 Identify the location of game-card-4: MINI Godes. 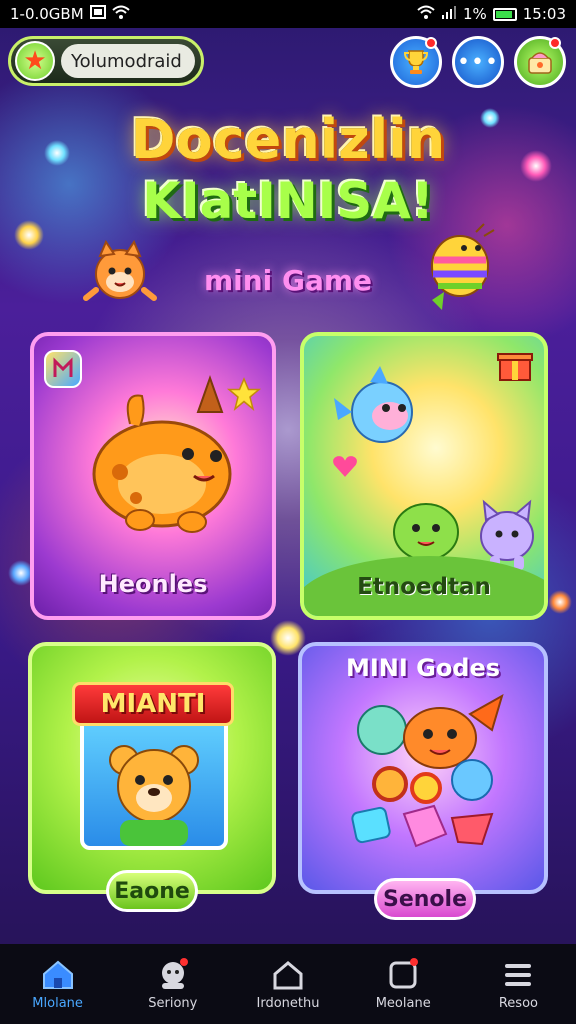
(423, 768).